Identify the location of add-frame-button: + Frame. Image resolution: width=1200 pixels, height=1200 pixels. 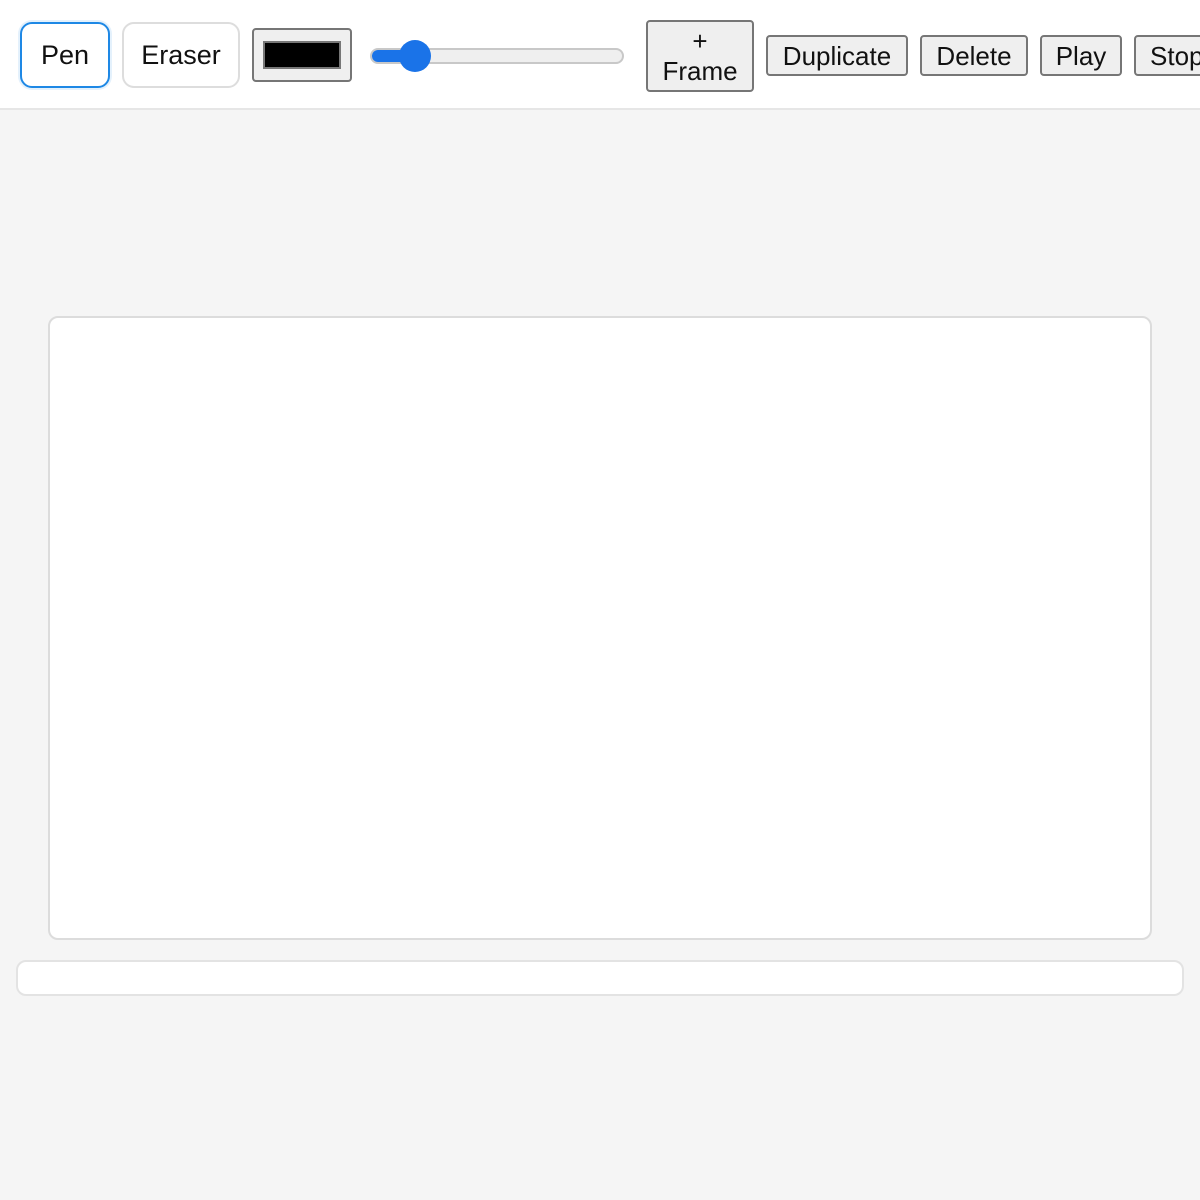
(700, 56).